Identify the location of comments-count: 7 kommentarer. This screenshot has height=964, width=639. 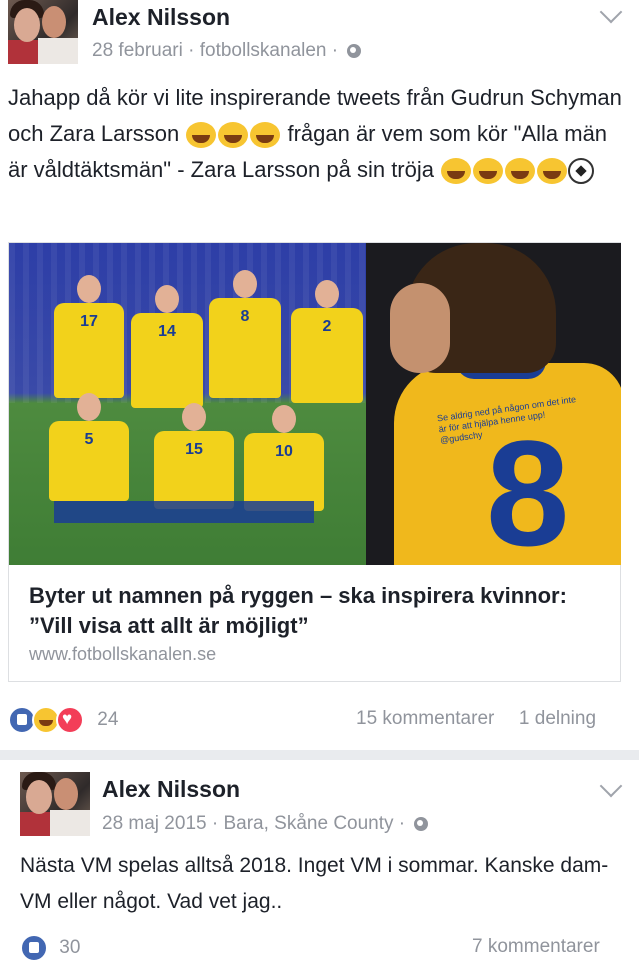
(536, 947).